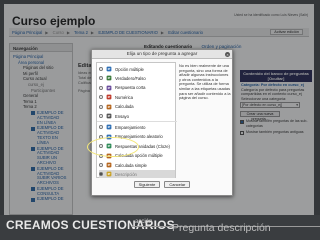 The width and height of the screenshot is (320, 240). I want to click on question-type-label: Respuesta corta, so click(130, 88).